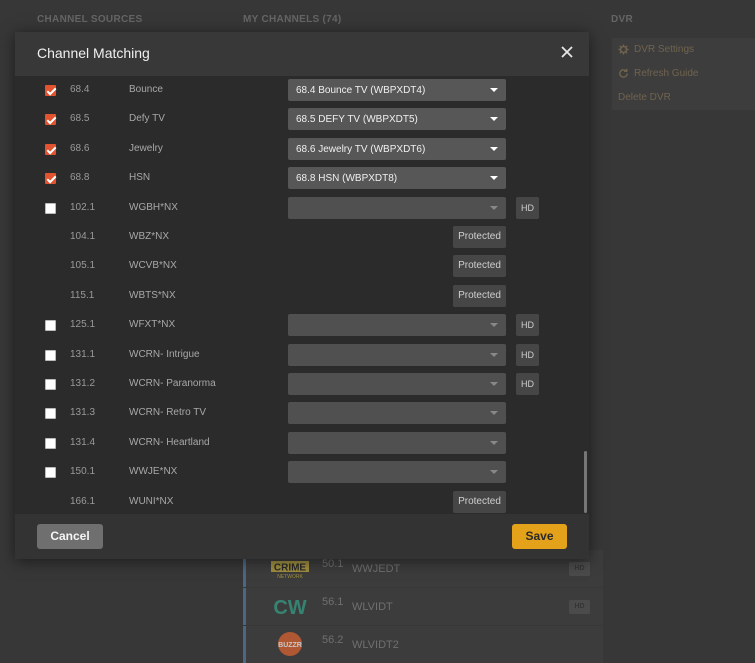 The image size is (755, 663). I want to click on guide-channel-select: 68.5 DEFY TV (WBPXDT5), so click(397, 119).